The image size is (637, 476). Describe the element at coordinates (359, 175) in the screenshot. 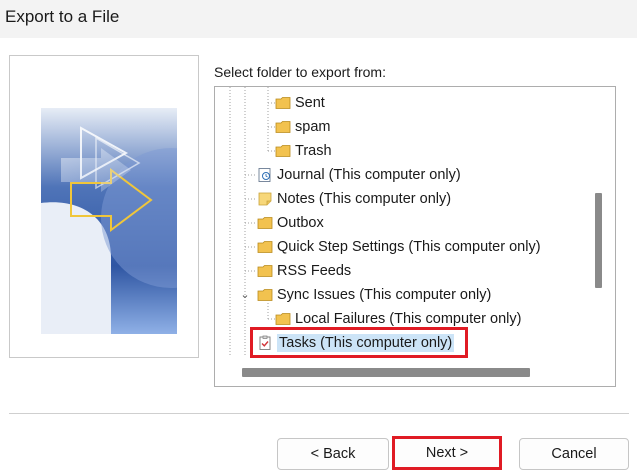

I see `tree-item-journal: Journal (This computer only)` at that location.